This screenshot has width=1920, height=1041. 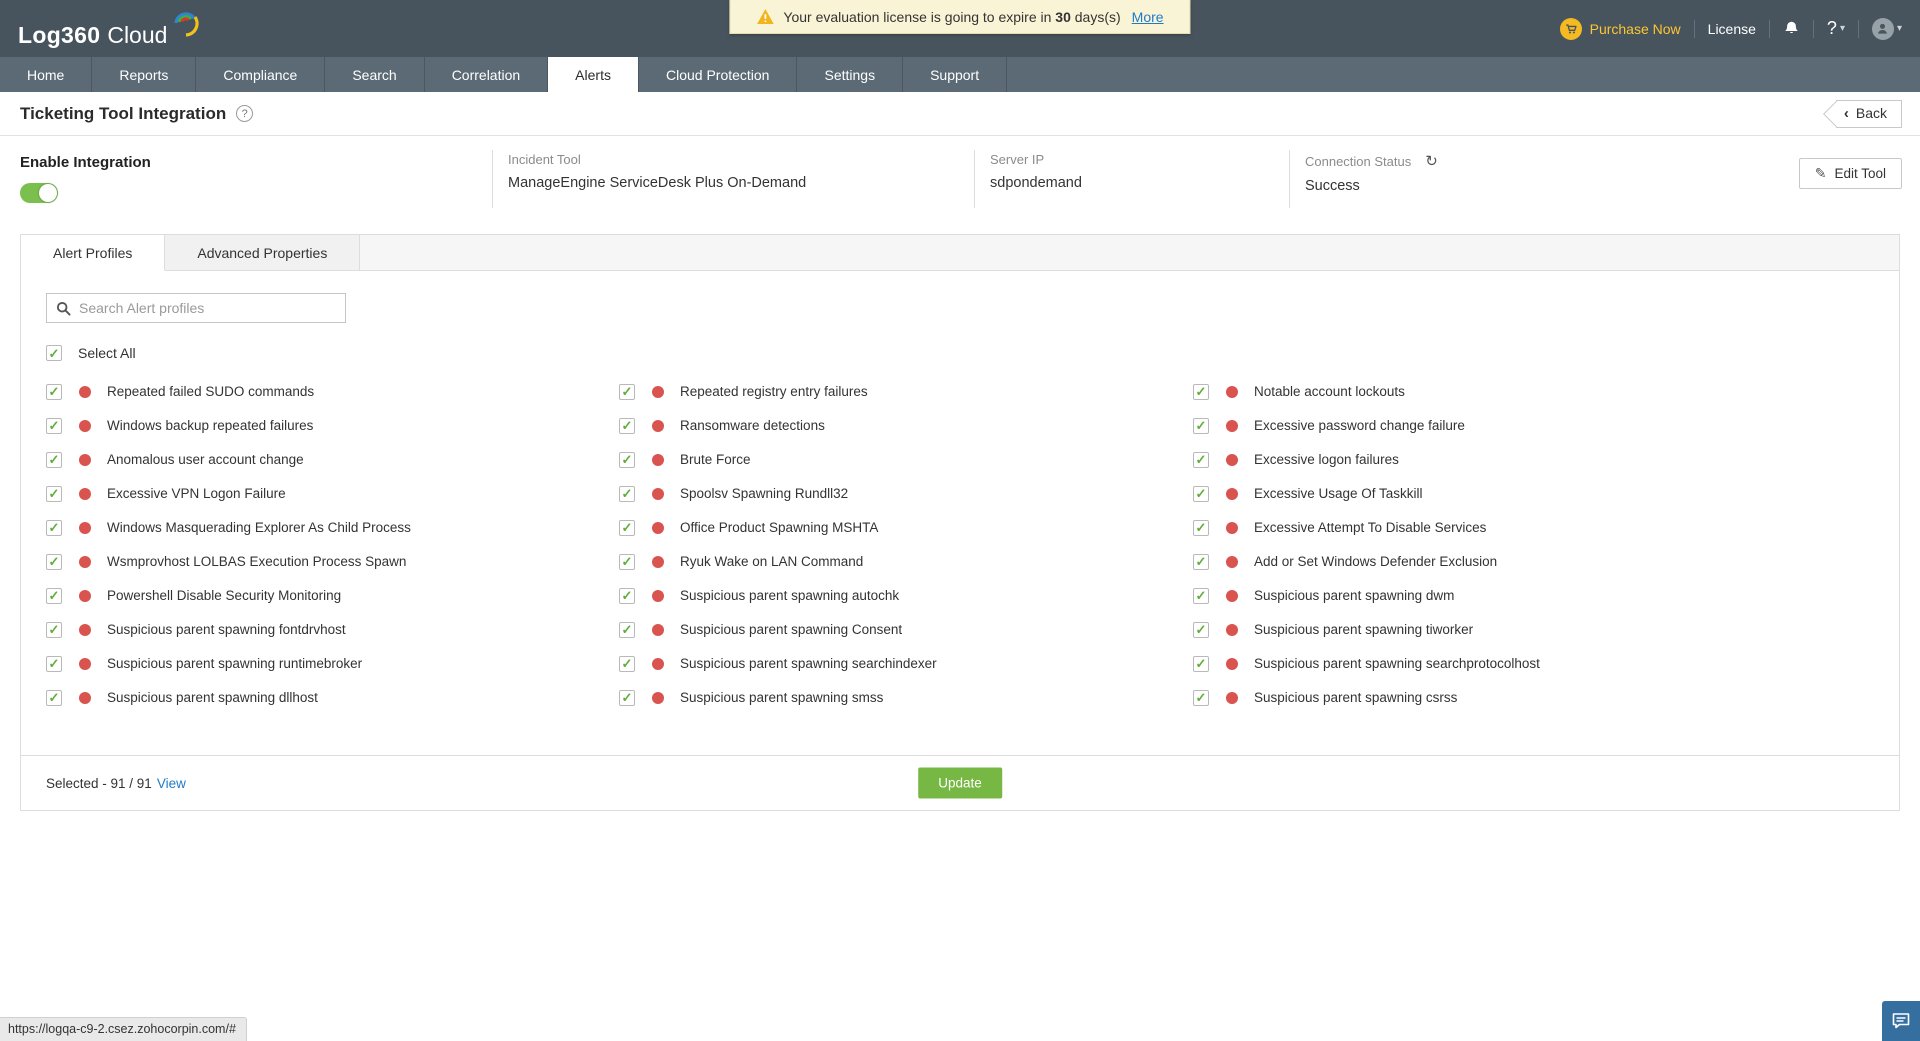 I want to click on profile-label: Add or Set Windows Defender Exclusion, so click(x=1376, y=561).